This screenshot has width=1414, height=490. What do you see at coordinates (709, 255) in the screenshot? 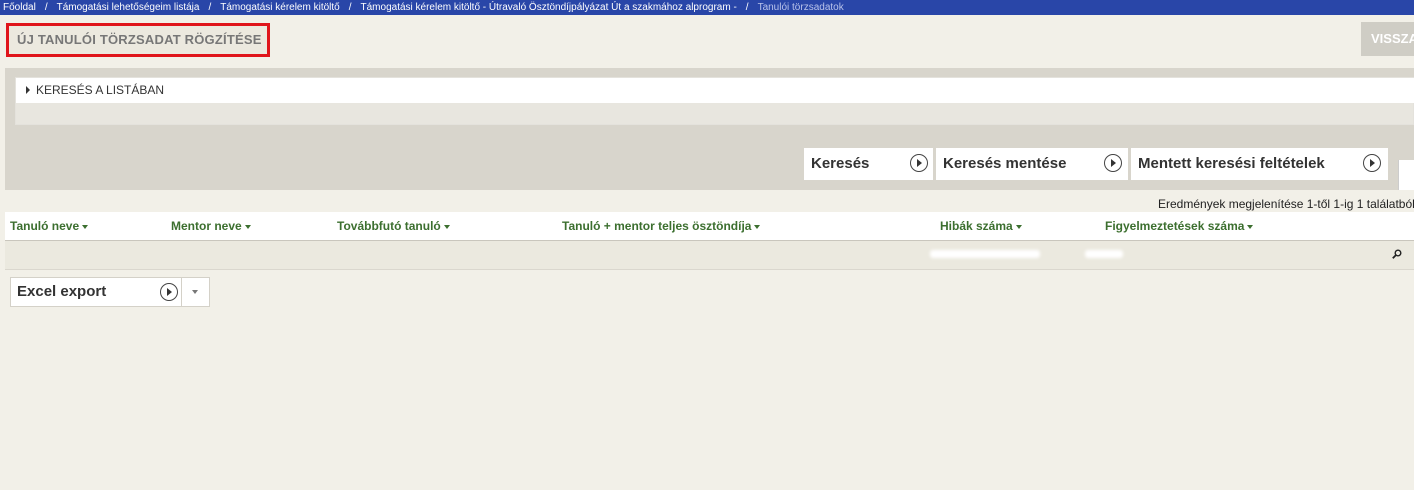
I see `table-row` at bounding box center [709, 255].